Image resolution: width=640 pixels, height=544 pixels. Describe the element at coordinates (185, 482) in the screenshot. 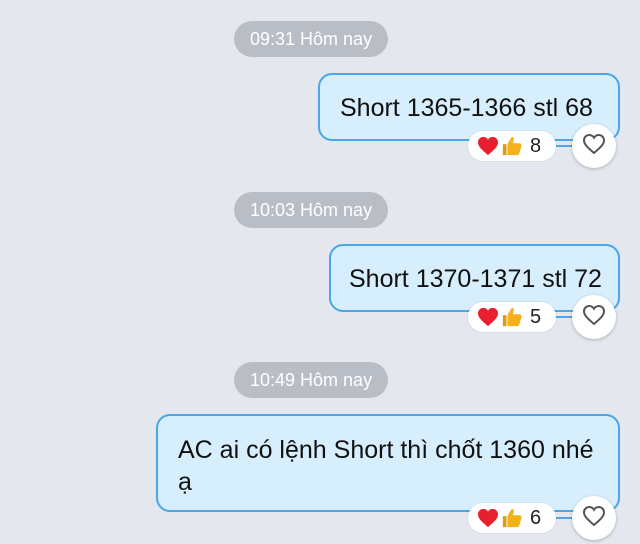

I see `message-text-line: ạ` at that location.